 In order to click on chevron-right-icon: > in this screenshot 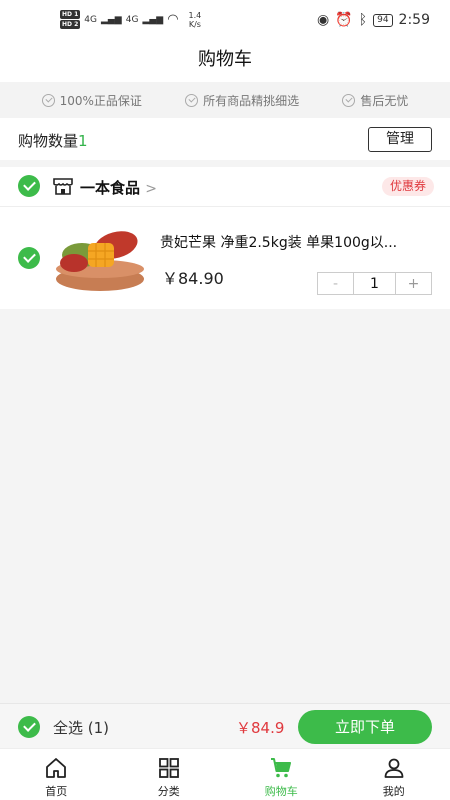, I will do `click(151, 189)`.